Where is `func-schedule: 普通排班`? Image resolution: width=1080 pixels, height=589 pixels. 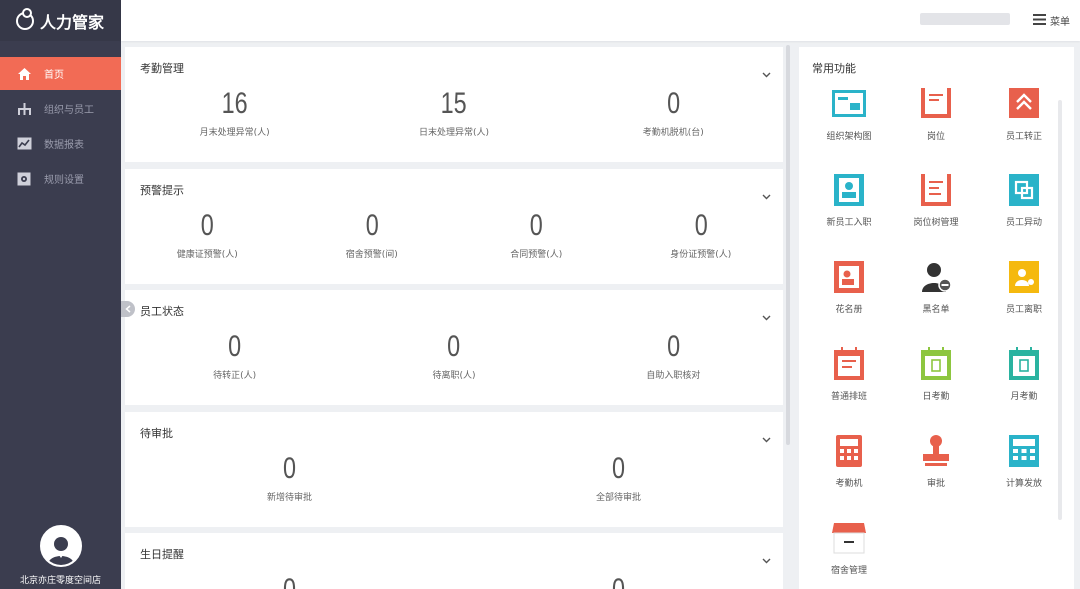
func-schedule: 普通排班 is located at coordinates (849, 373).